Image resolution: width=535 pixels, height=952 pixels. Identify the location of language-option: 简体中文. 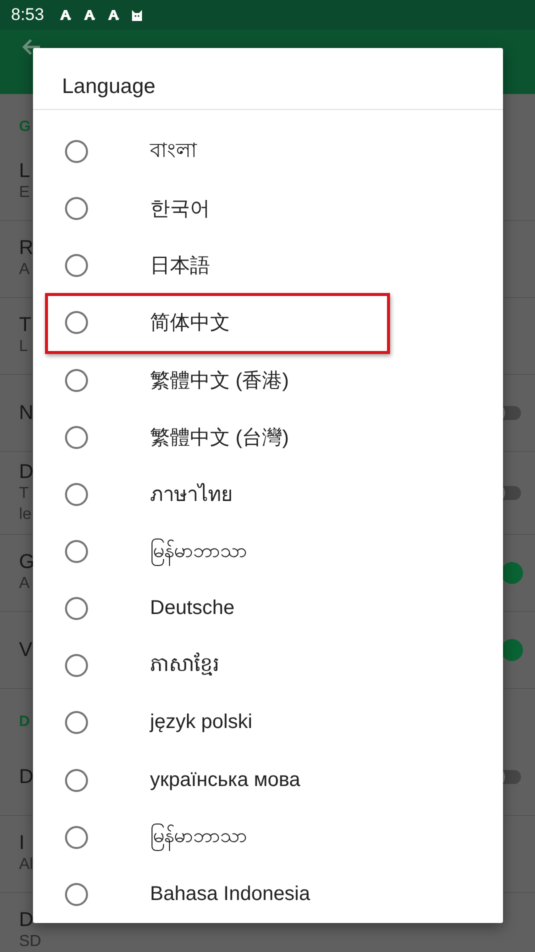
(268, 323).